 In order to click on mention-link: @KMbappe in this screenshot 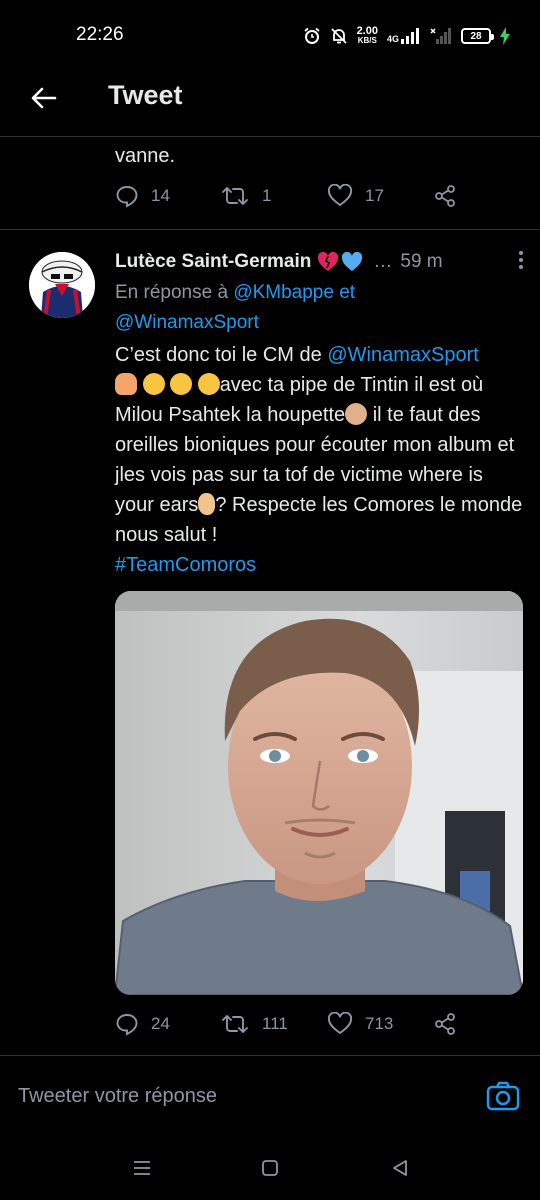, I will do `click(283, 292)`.